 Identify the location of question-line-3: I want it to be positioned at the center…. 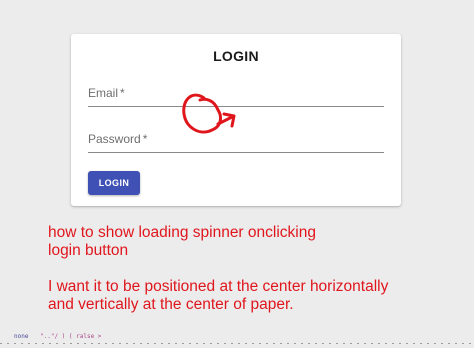
(218, 286).